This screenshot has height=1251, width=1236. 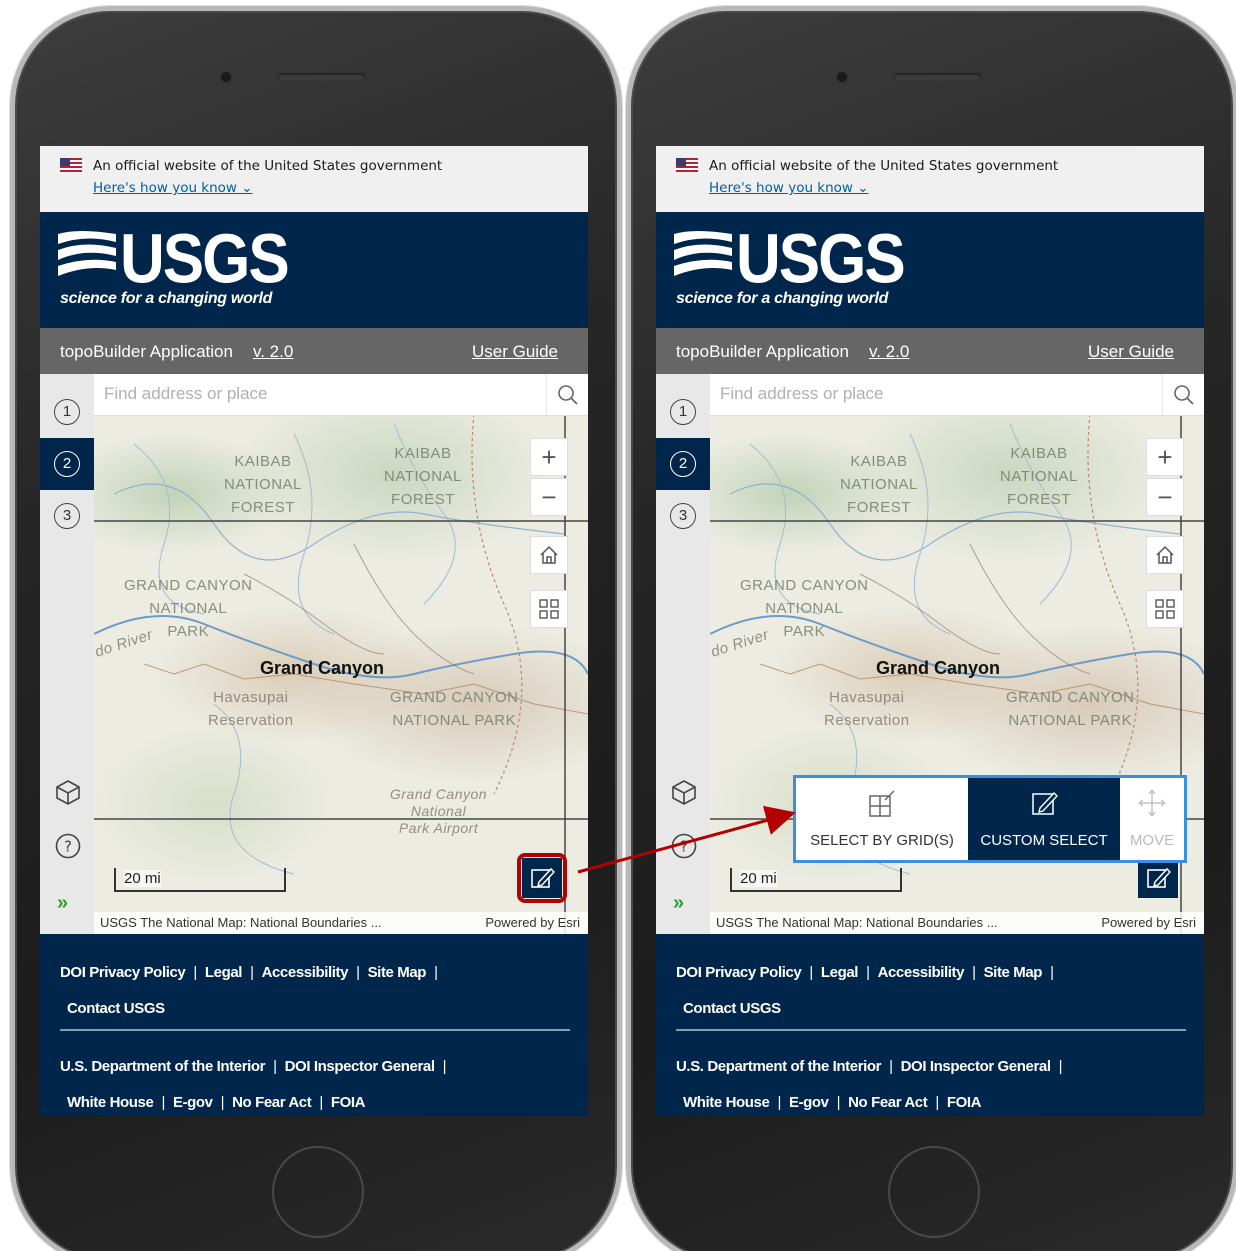 What do you see at coordinates (930, 270) in the screenshot?
I see `usgs-header: USGS science for a changing world` at bounding box center [930, 270].